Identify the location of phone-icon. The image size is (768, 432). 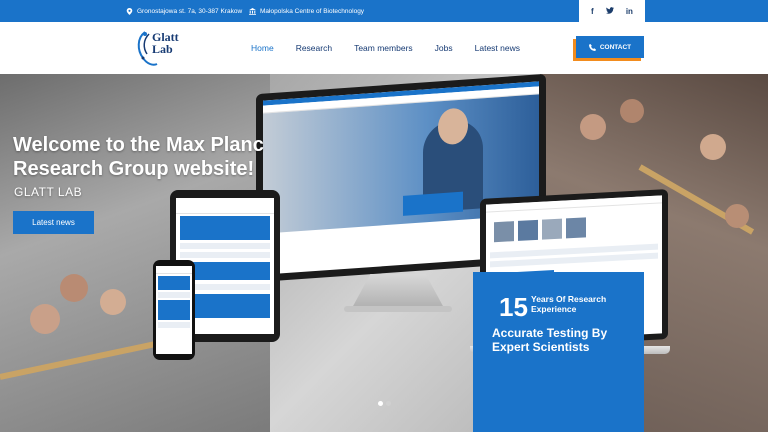
(592, 47).